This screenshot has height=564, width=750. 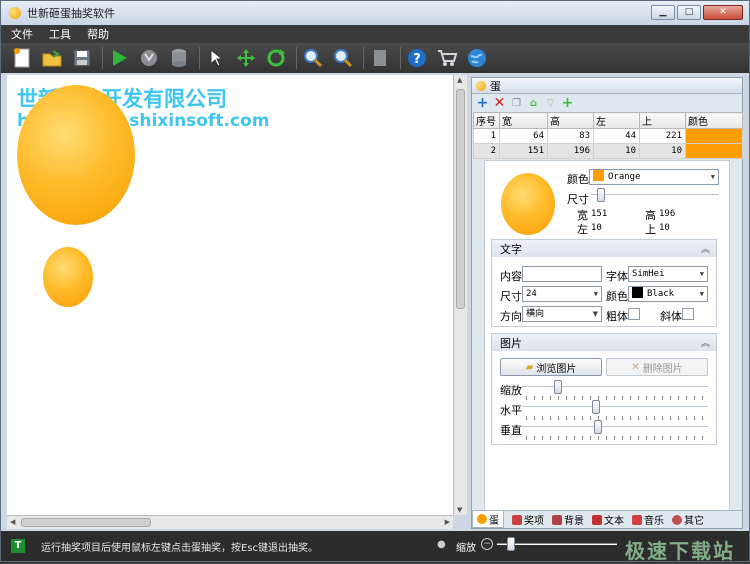 What do you see at coordinates (499, 103) in the screenshot?
I see `delete-icon: ✕` at bounding box center [499, 103].